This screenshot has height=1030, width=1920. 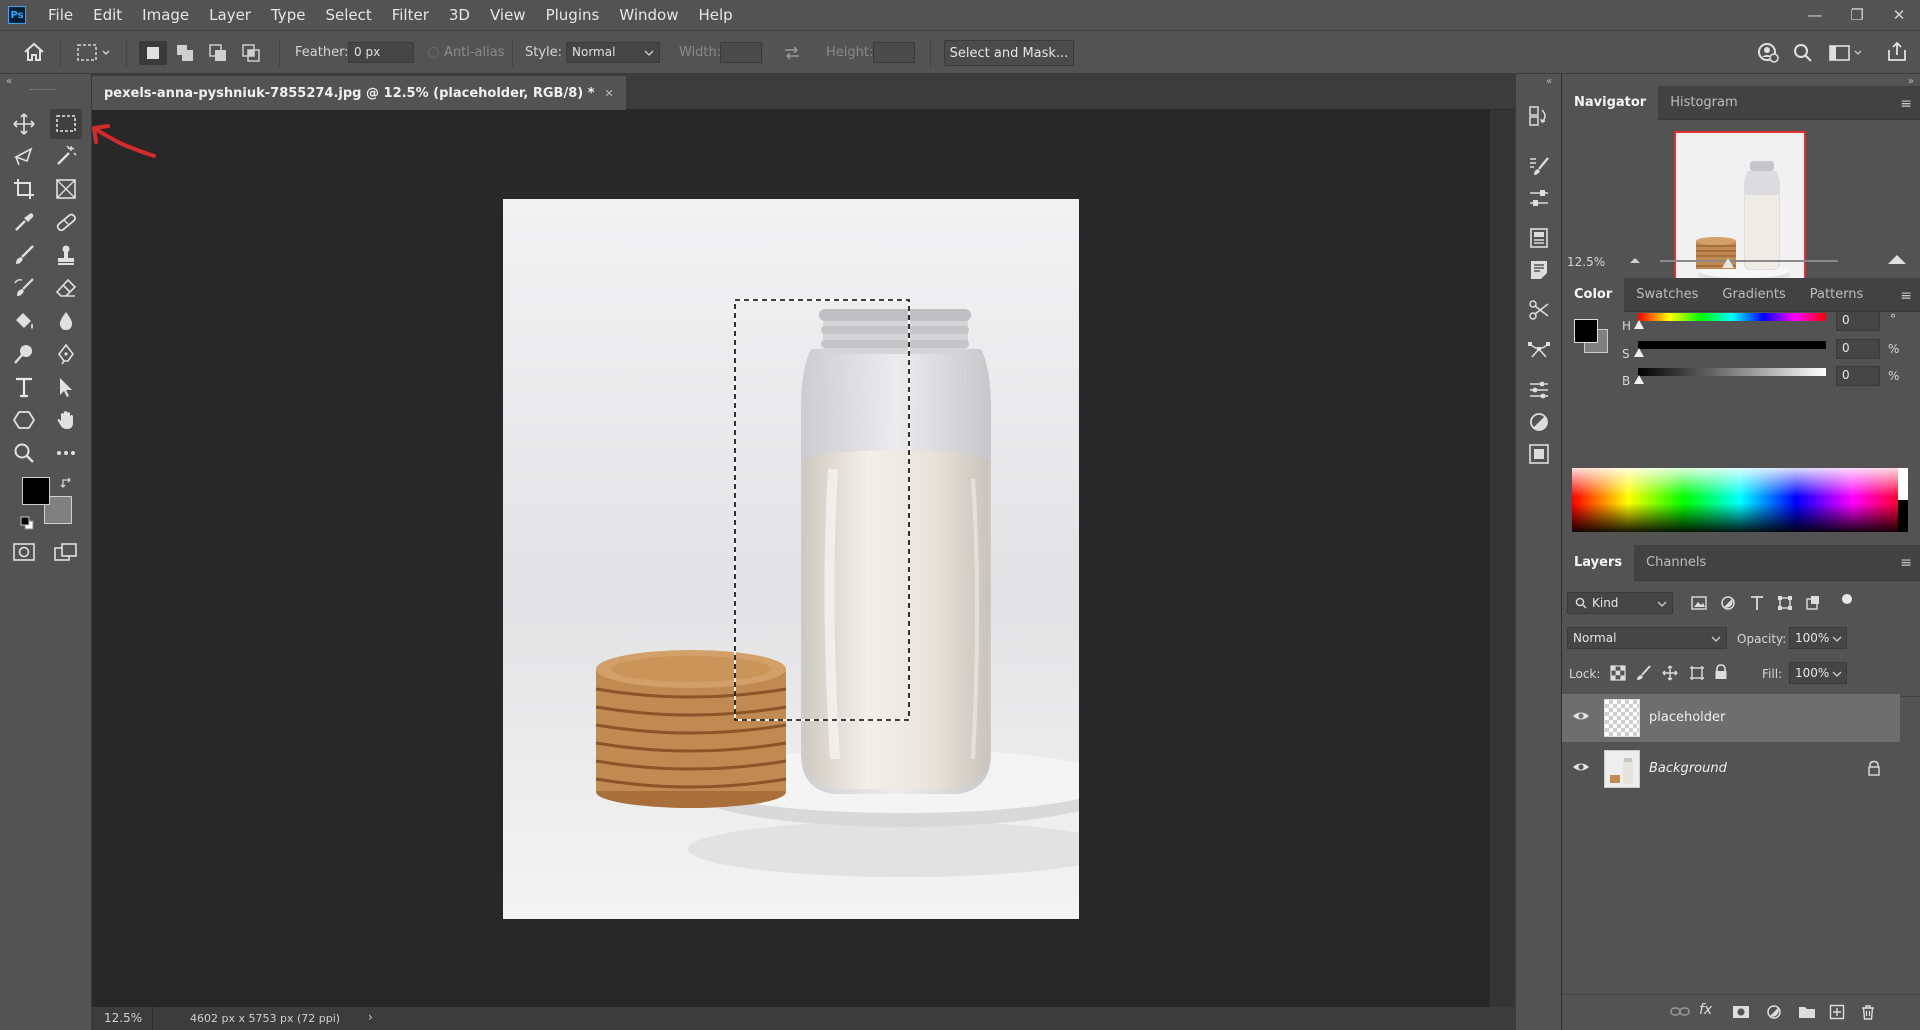 What do you see at coordinates (1502, 558) in the screenshot?
I see `vertical-scrollbar` at bounding box center [1502, 558].